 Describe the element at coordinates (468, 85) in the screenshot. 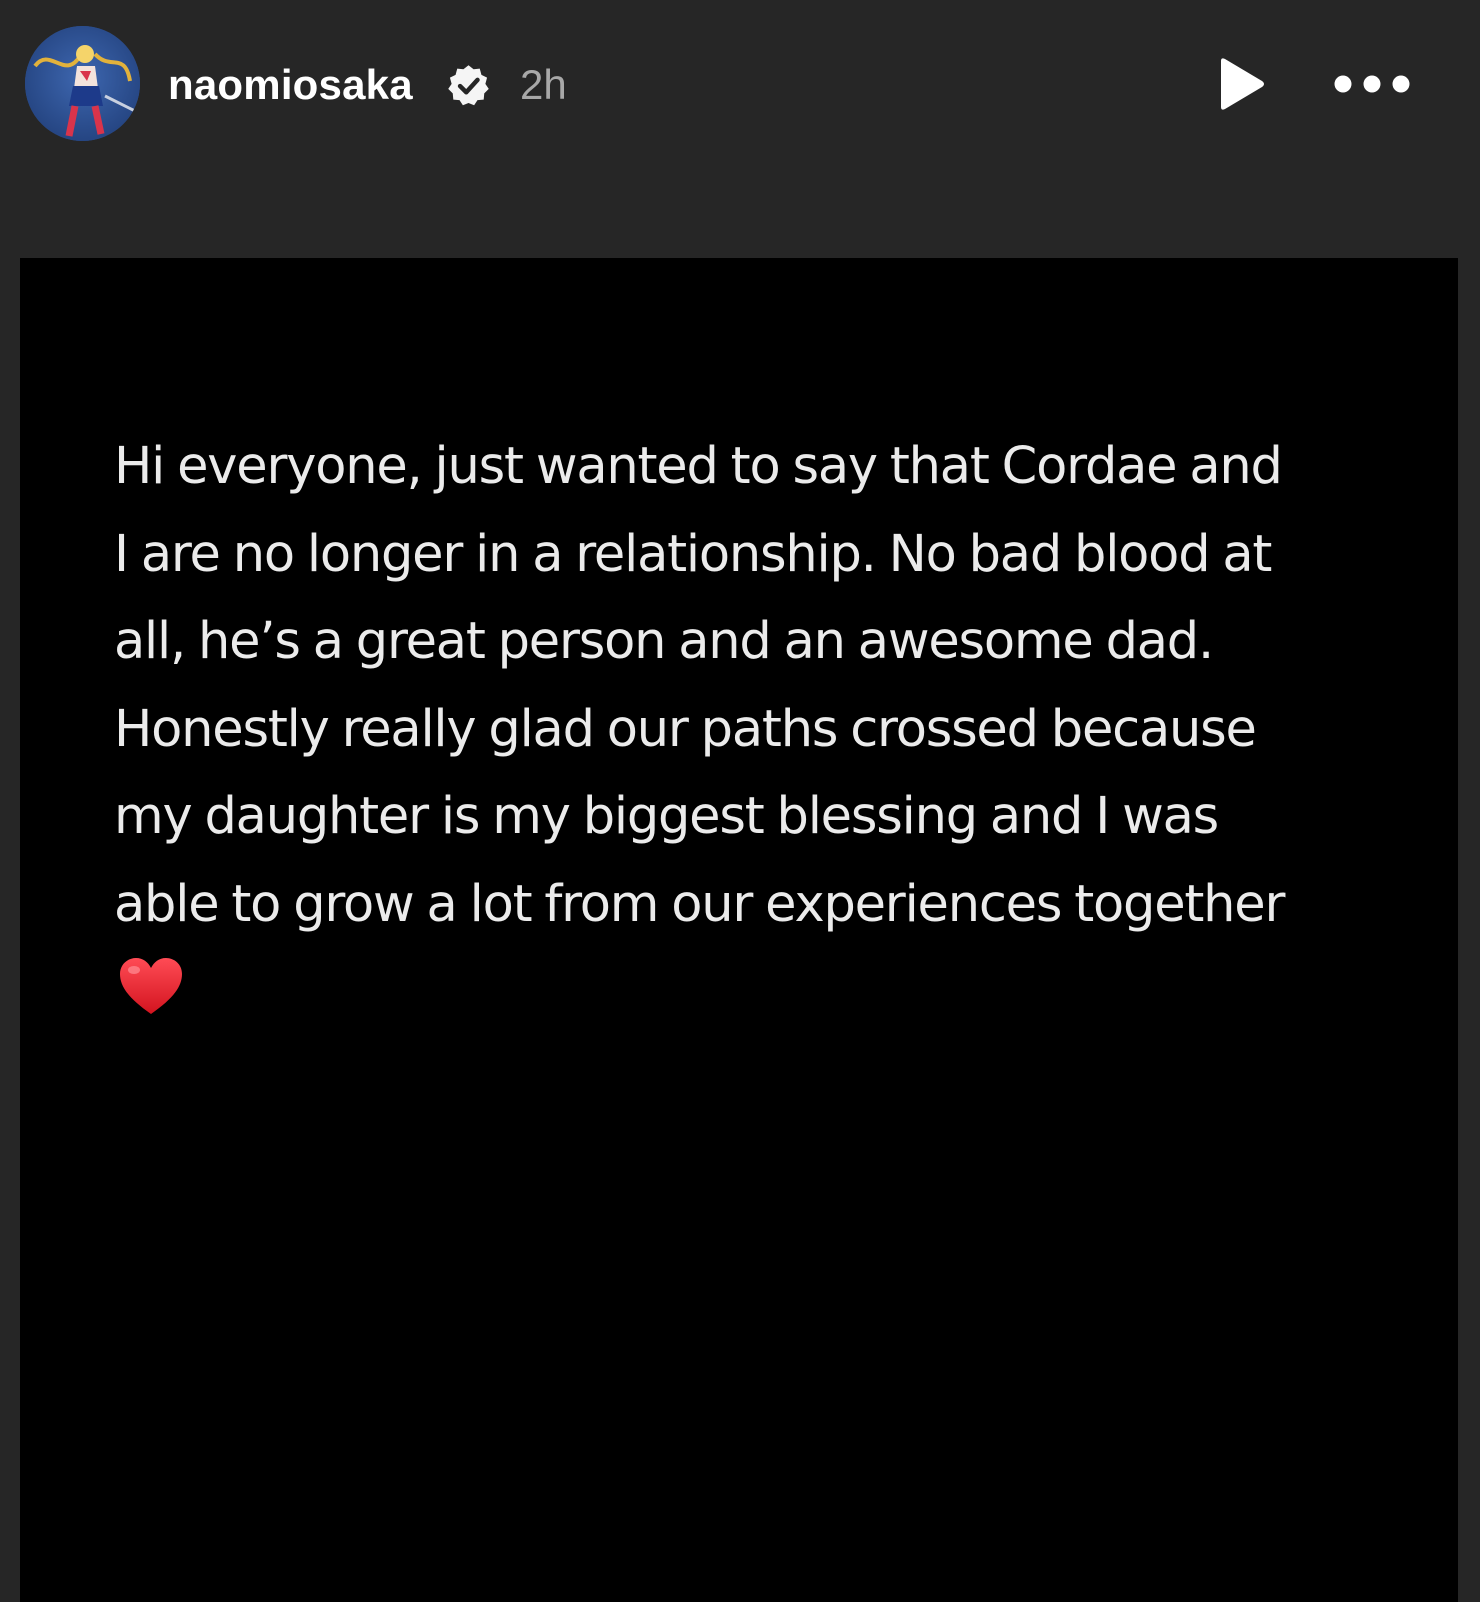

I see `verified-badge-icon` at that location.